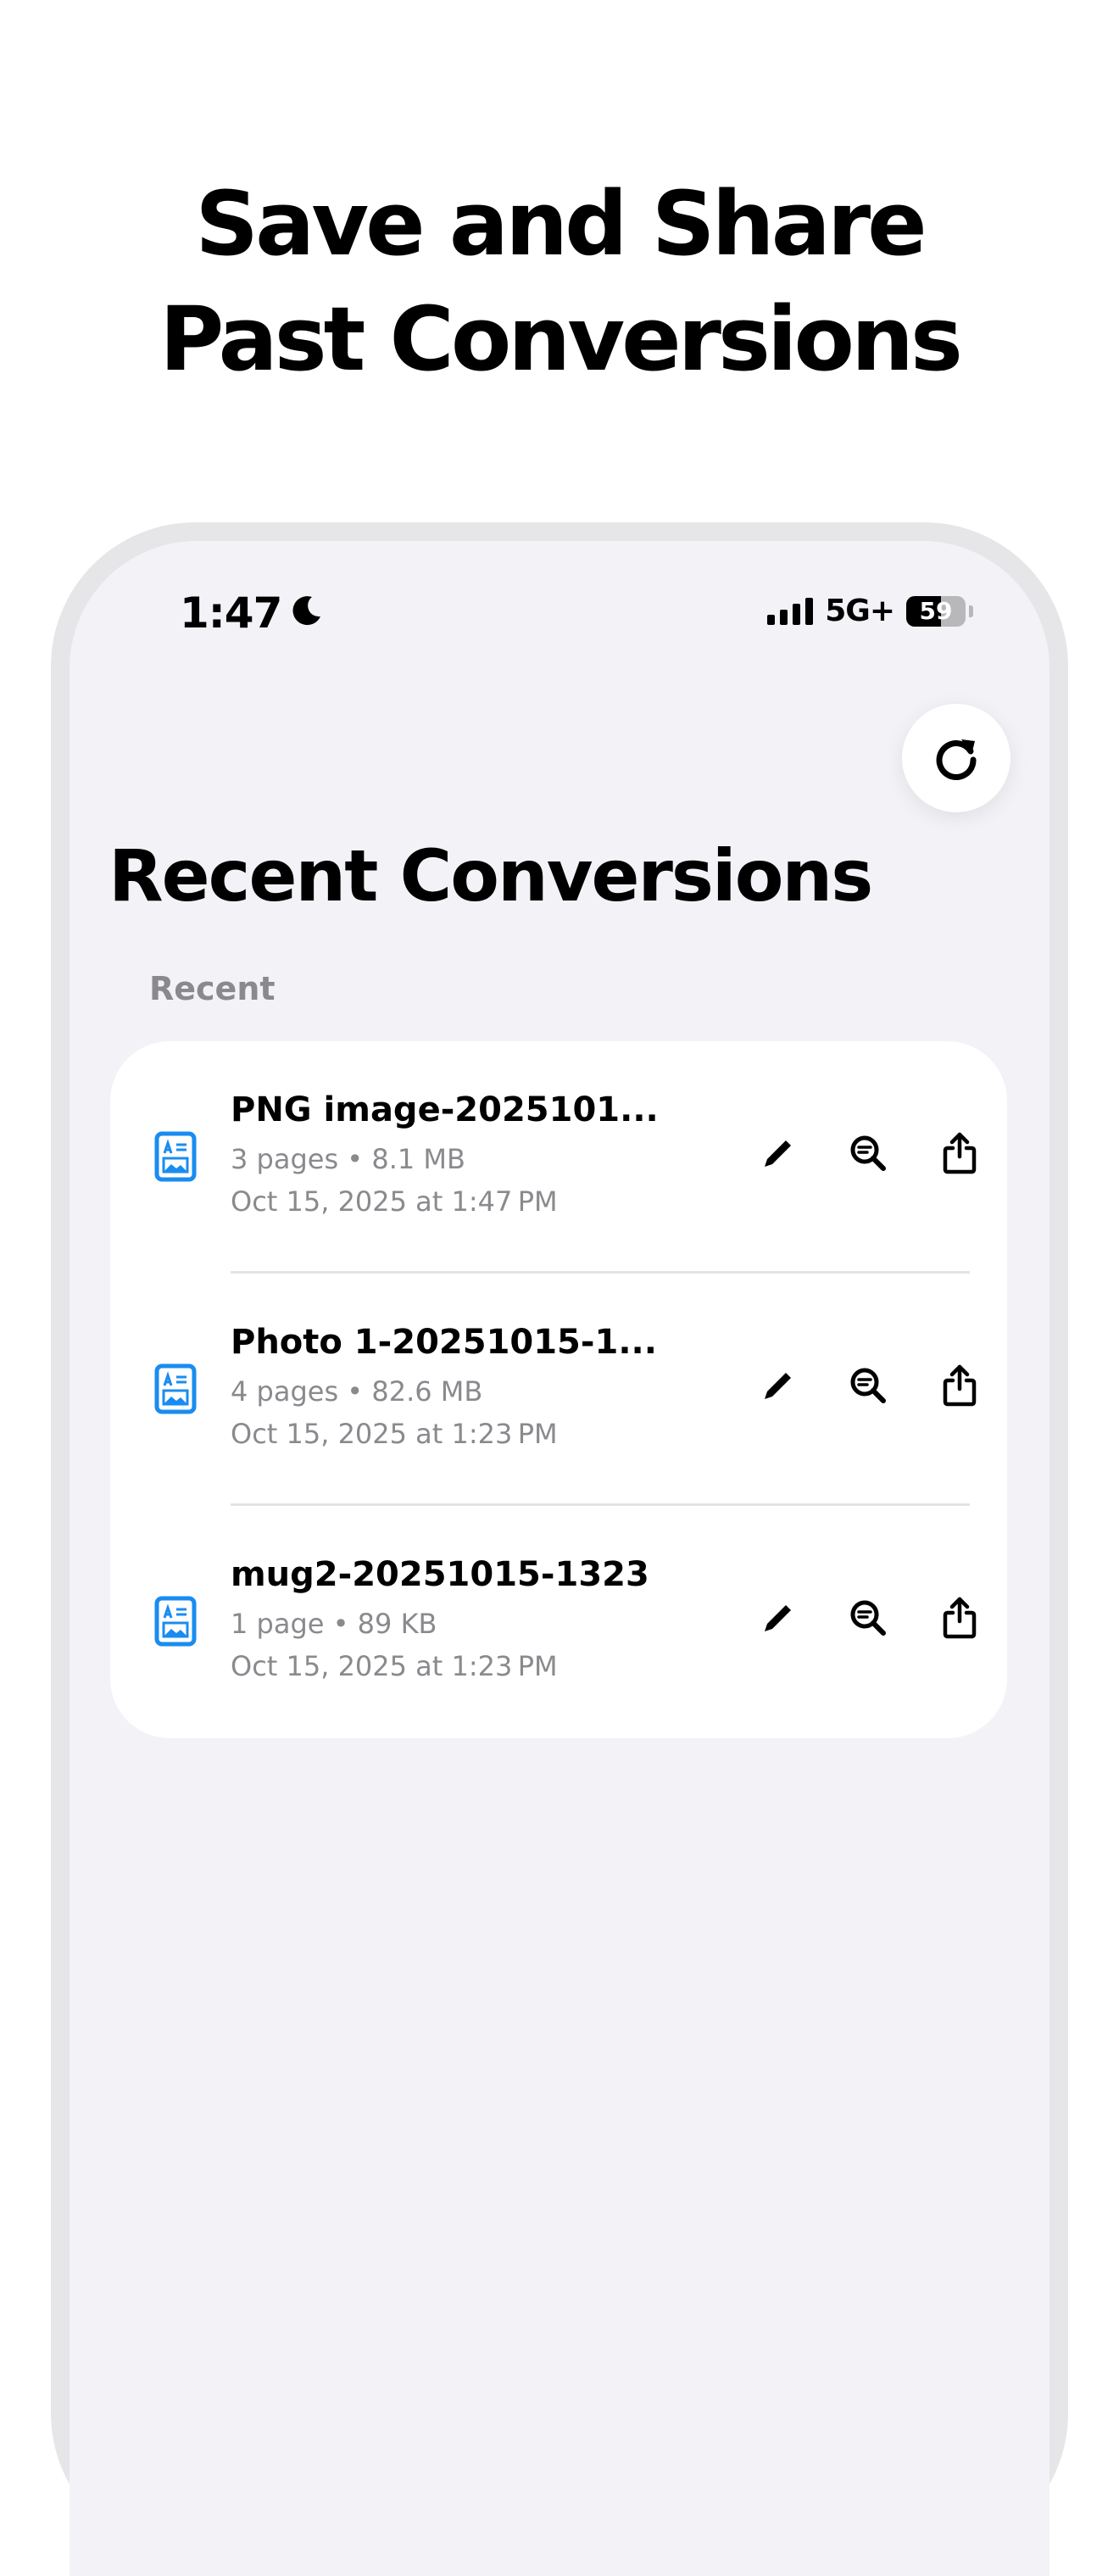 The height and width of the screenshot is (2576, 1119). What do you see at coordinates (860, 611) in the screenshot?
I see `network-type: 5G+` at bounding box center [860, 611].